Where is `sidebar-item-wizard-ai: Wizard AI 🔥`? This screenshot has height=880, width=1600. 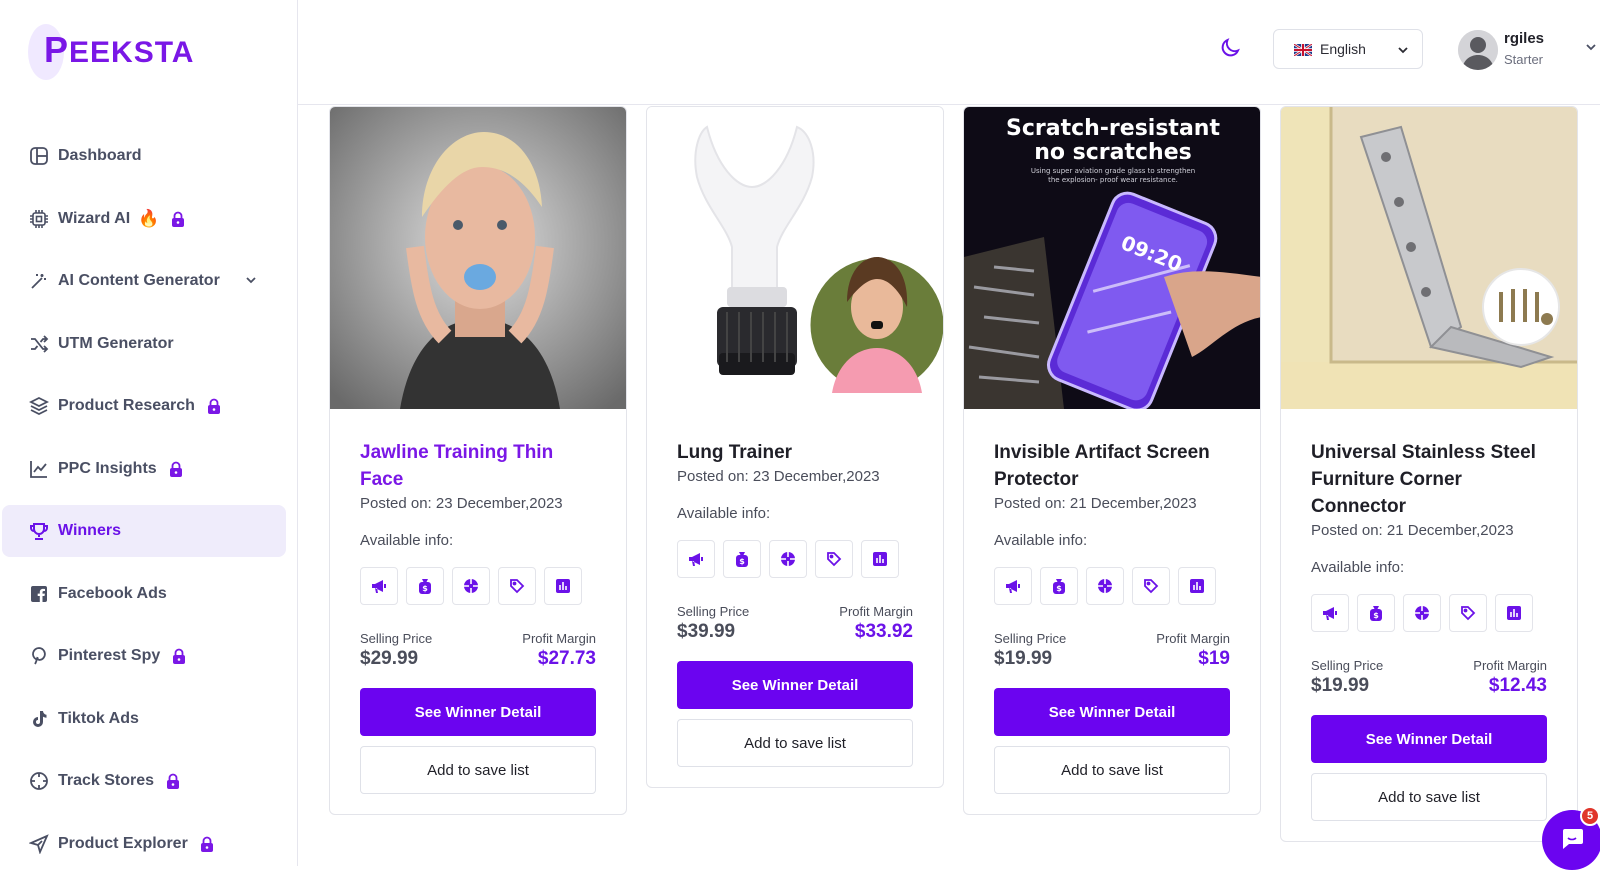 sidebar-item-wizard-ai: Wizard AI 🔥 is located at coordinates (144, 219).